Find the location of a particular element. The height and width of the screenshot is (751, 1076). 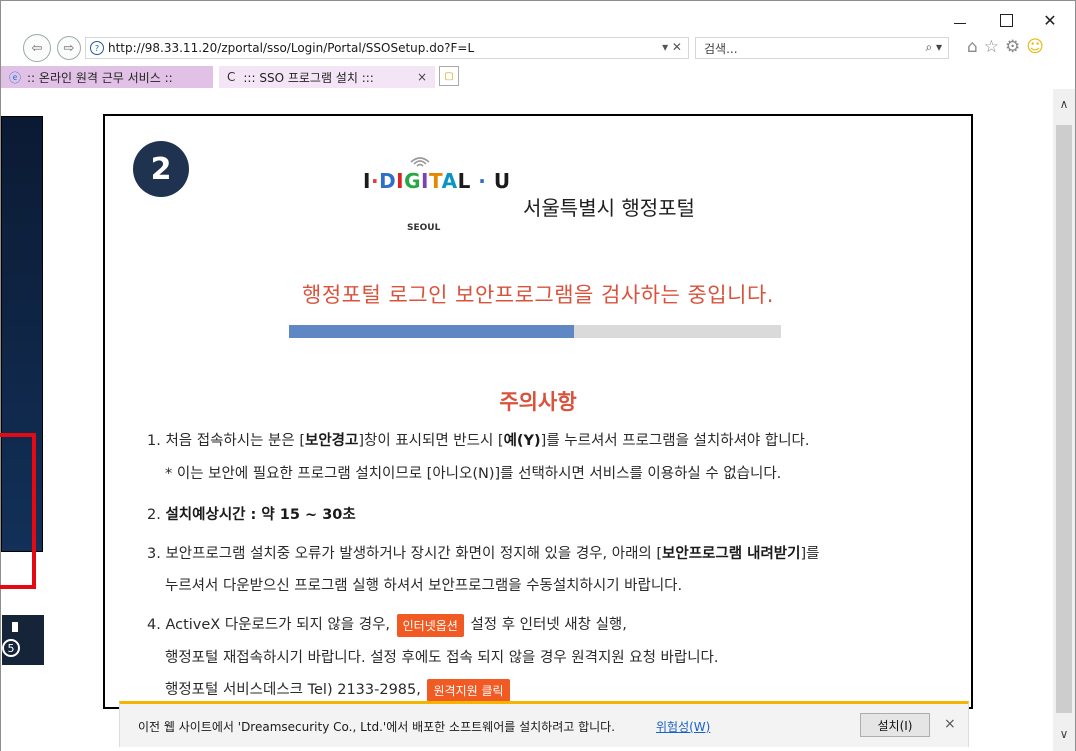

idigitalu-logo: I·DIGITAL · U is located at coordinates (437, 175).